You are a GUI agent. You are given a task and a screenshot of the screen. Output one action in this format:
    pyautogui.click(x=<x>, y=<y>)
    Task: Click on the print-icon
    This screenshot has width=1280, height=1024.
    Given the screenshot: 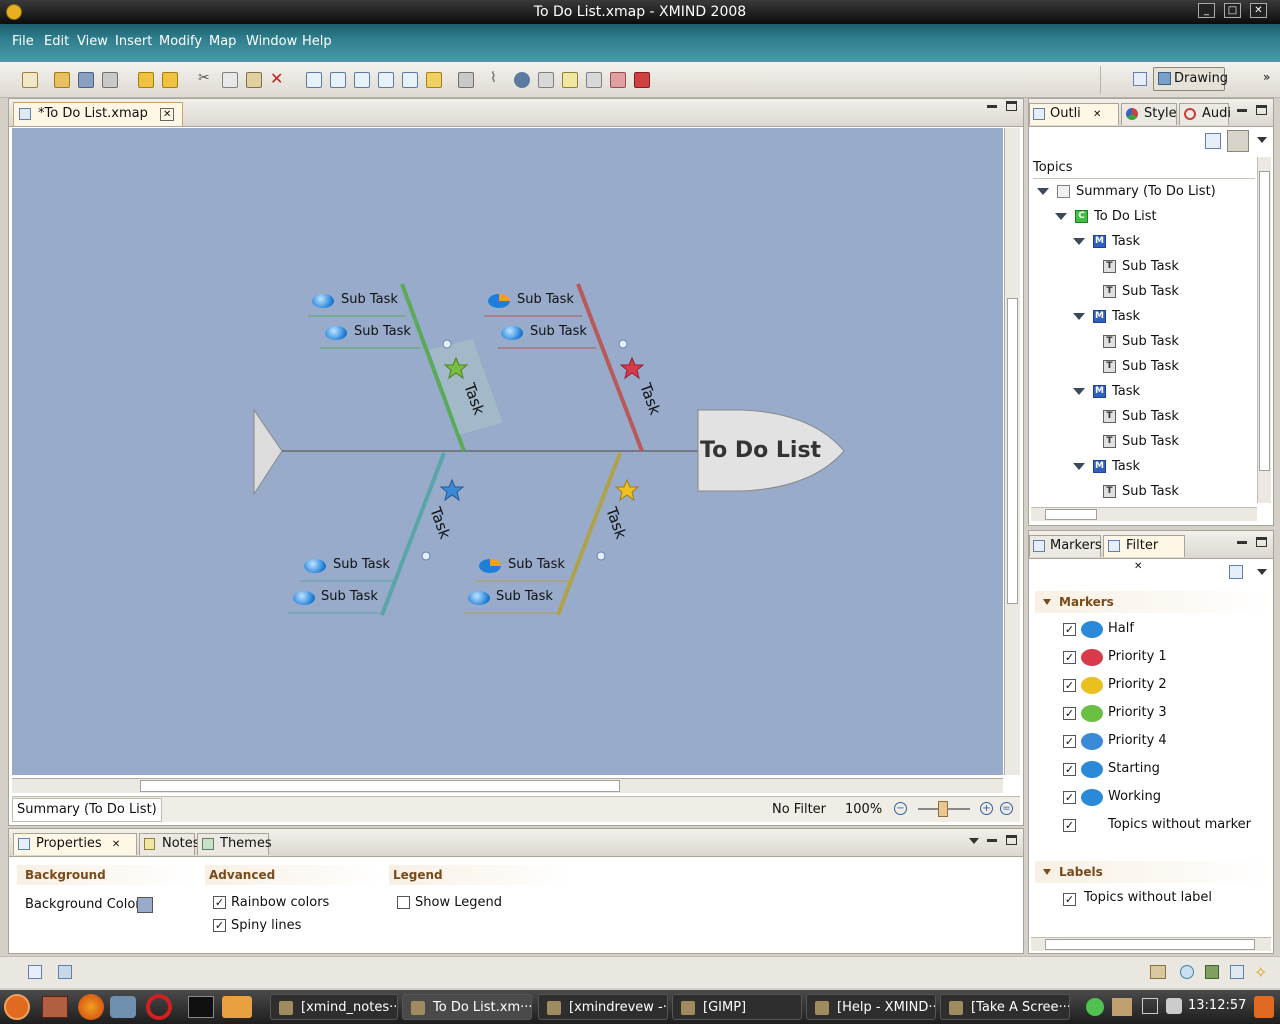 What is the action you would take?
    pyautogui.click(x=110, y=80)
    